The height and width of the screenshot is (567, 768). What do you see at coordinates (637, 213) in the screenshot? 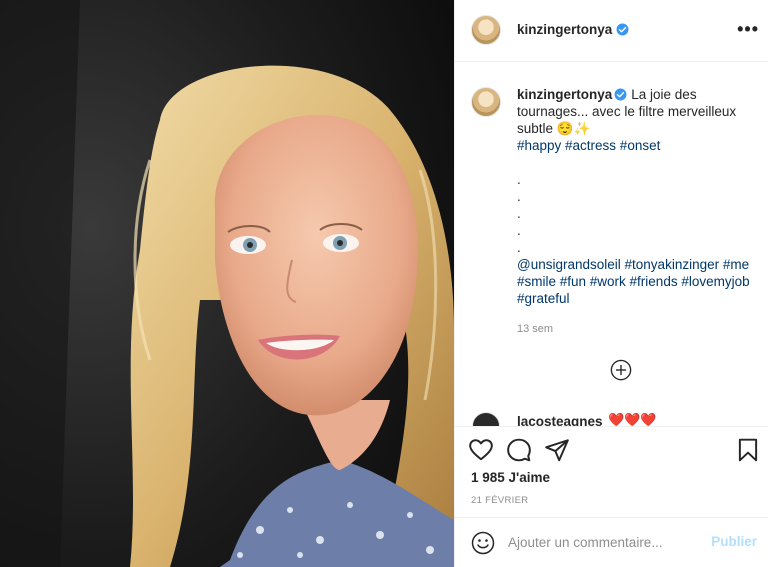
I see `caption-dots: . . . . .` at bounding box center [637, 213].